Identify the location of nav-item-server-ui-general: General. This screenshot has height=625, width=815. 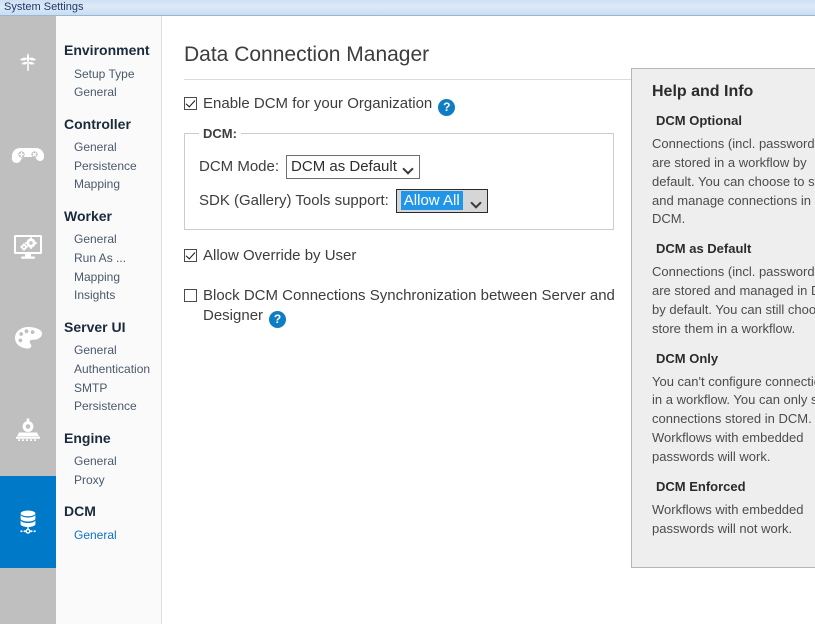
(112, 350).